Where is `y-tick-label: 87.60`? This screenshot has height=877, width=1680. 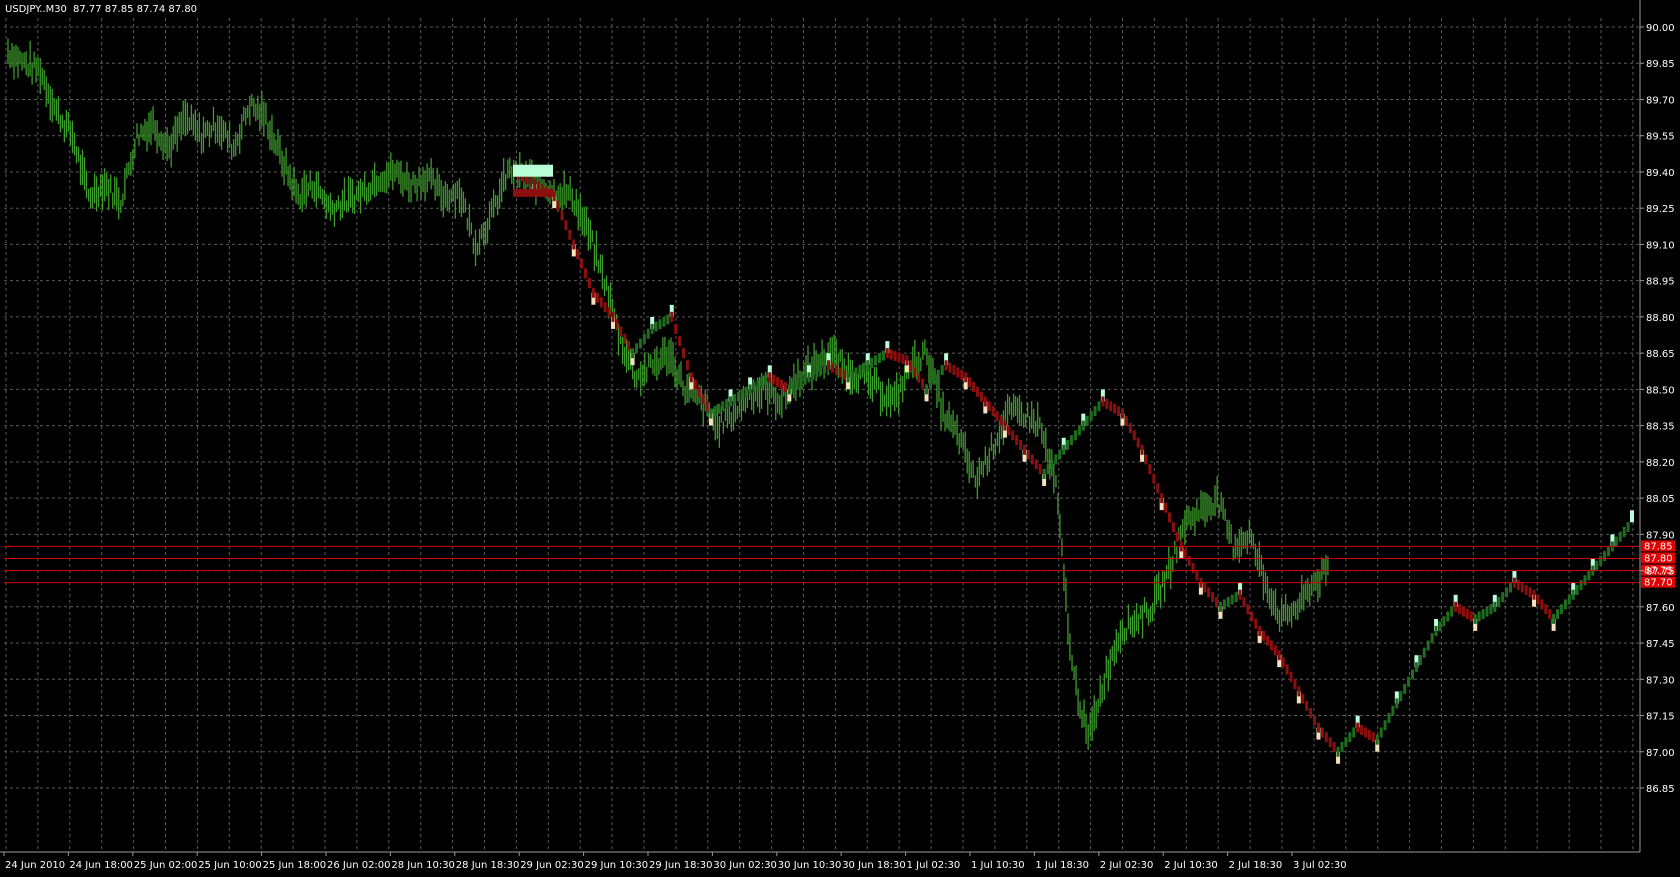 y-tick-label: 87.60 is located at coordinates (1660, 608).